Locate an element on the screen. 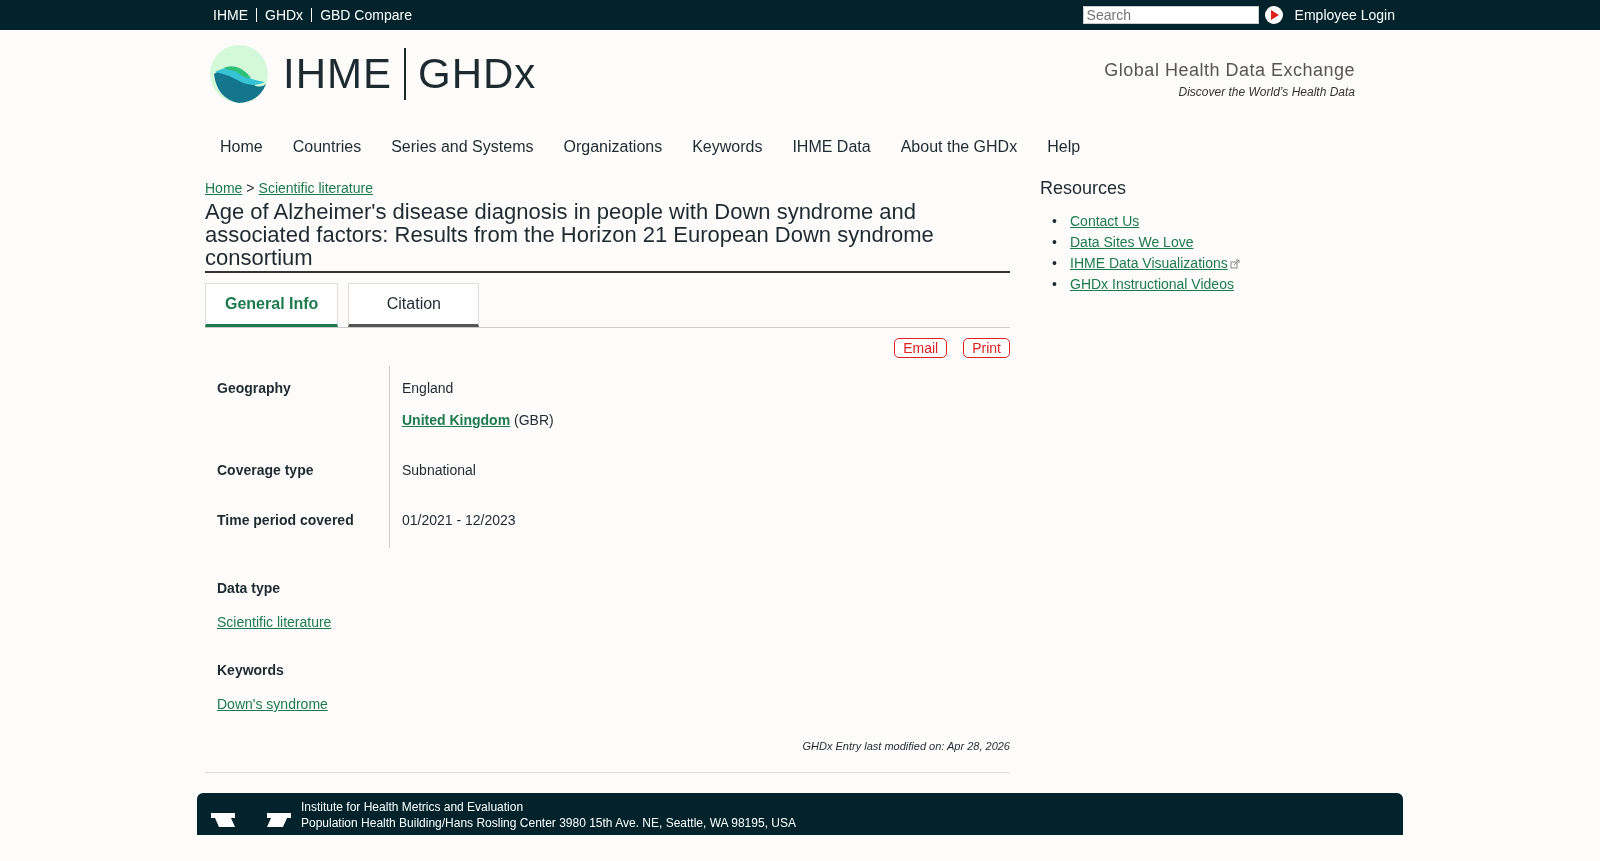  field-value: 01/2021 - 12/2023 is located at coordinates (459, 520).